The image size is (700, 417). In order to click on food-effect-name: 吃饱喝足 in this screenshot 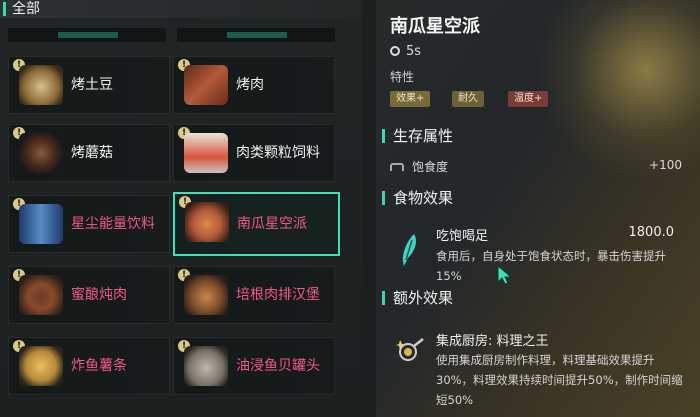, I will do `click(462, 236)`.